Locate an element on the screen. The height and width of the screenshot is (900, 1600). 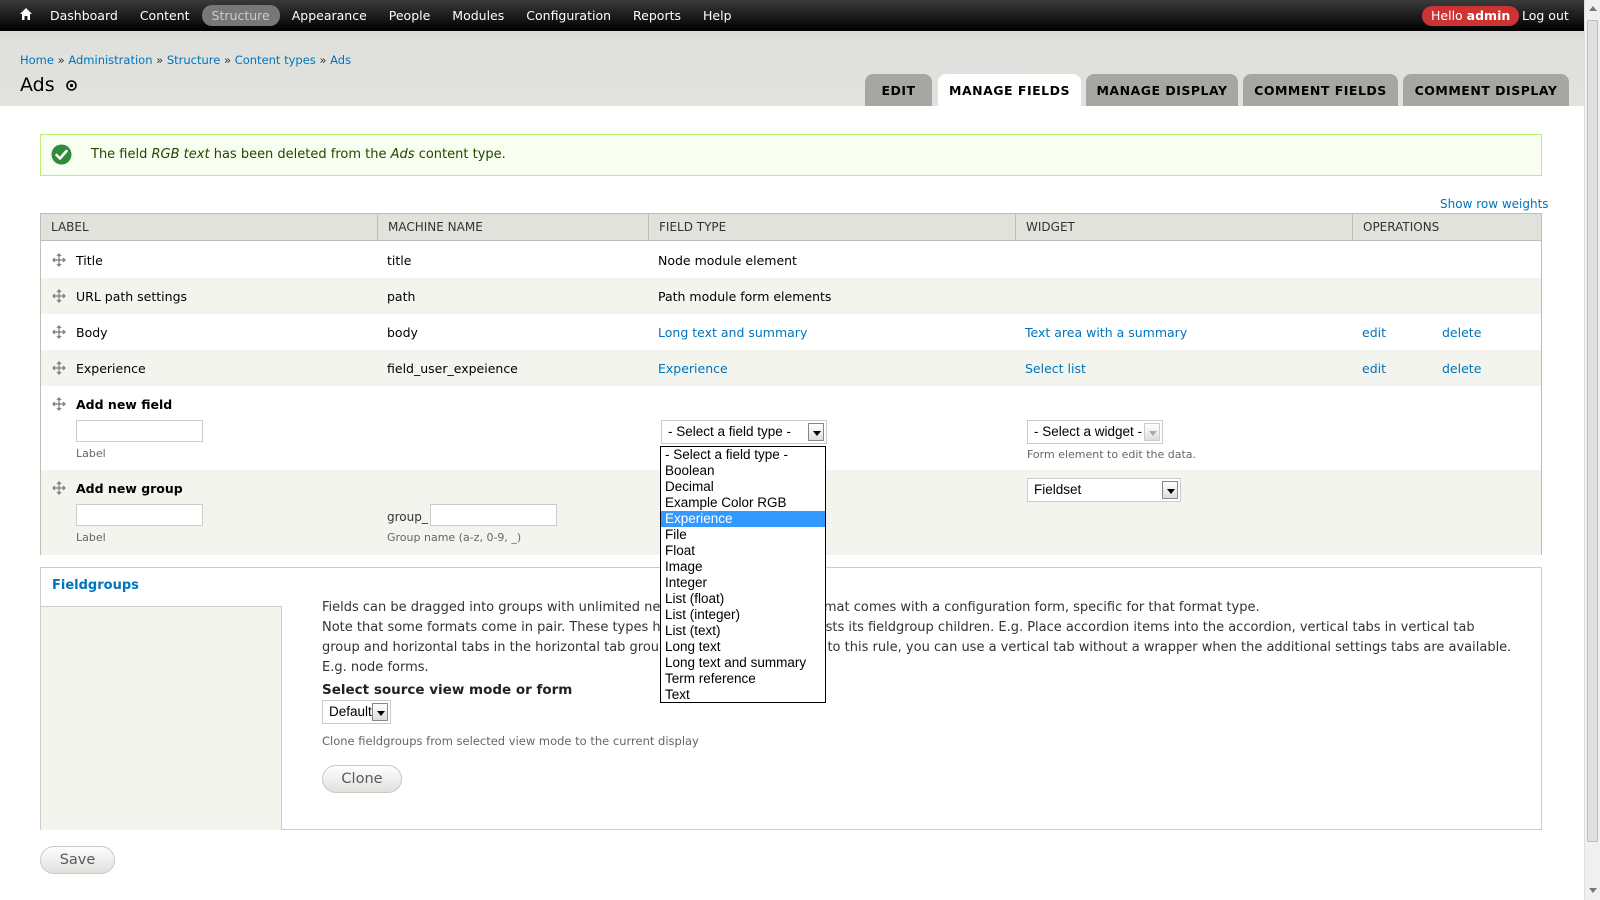
field-type-select-value: - Select a field type - is located at coordinates (730, 431).